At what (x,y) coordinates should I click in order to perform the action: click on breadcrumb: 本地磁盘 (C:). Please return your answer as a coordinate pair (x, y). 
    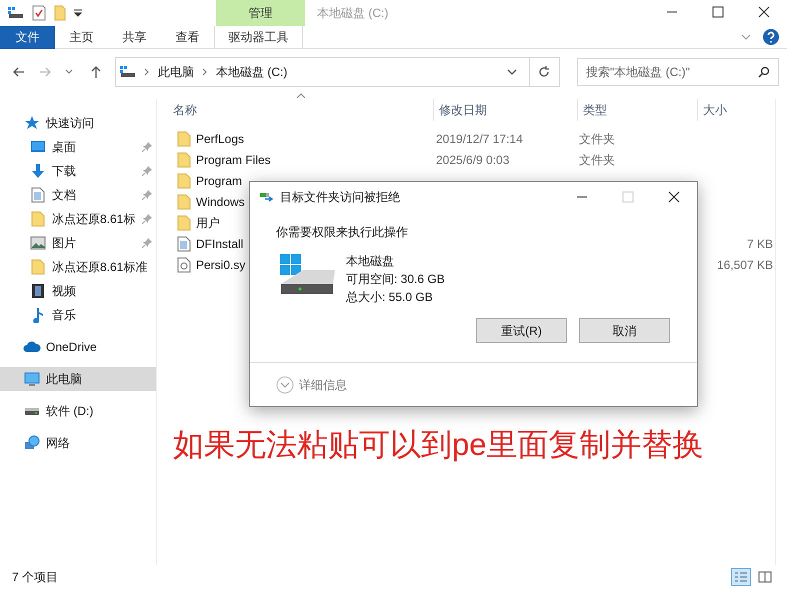
    Looking at the image, I should click on (252, 72).